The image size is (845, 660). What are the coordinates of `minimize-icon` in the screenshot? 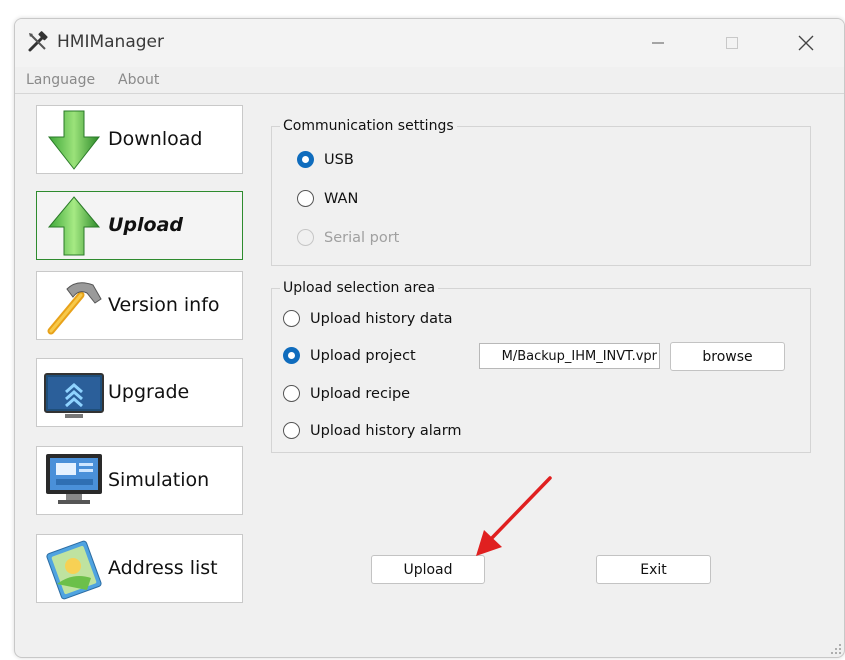 It's located at (658, 43).